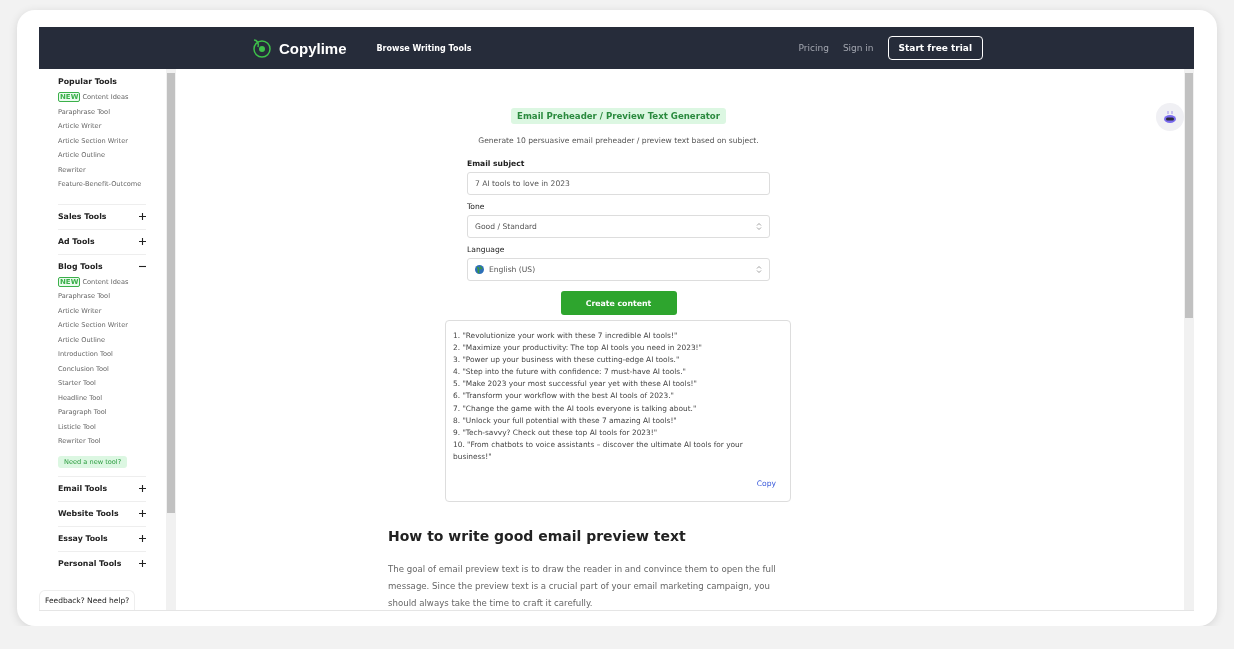 This screenshot has width=1234, height=649. Describe the element at coordinates (813, 48) in the screenshot. I see `nav-link: Pricing` at that location.